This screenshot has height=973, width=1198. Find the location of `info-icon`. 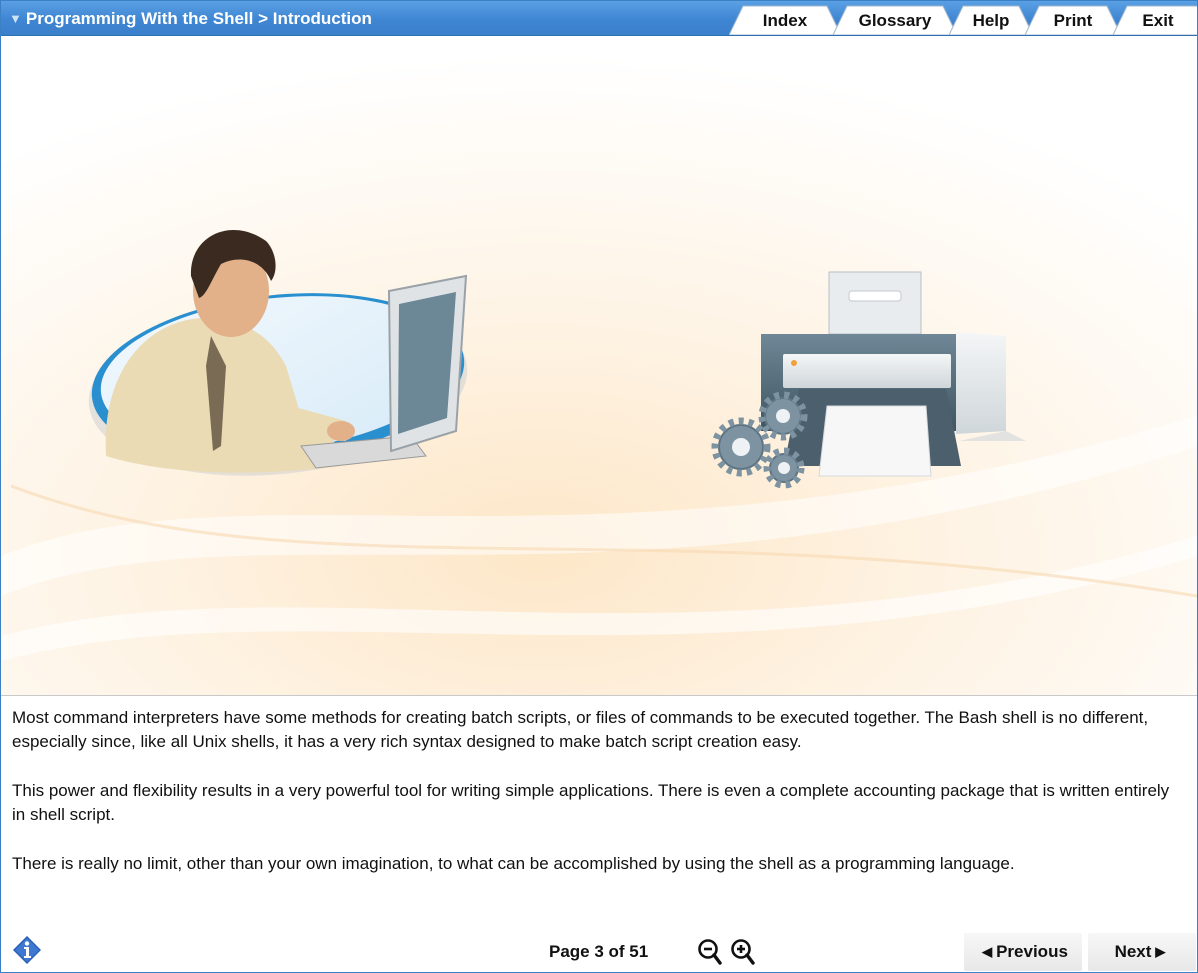

info-icon is located at coordinates (27, 950).